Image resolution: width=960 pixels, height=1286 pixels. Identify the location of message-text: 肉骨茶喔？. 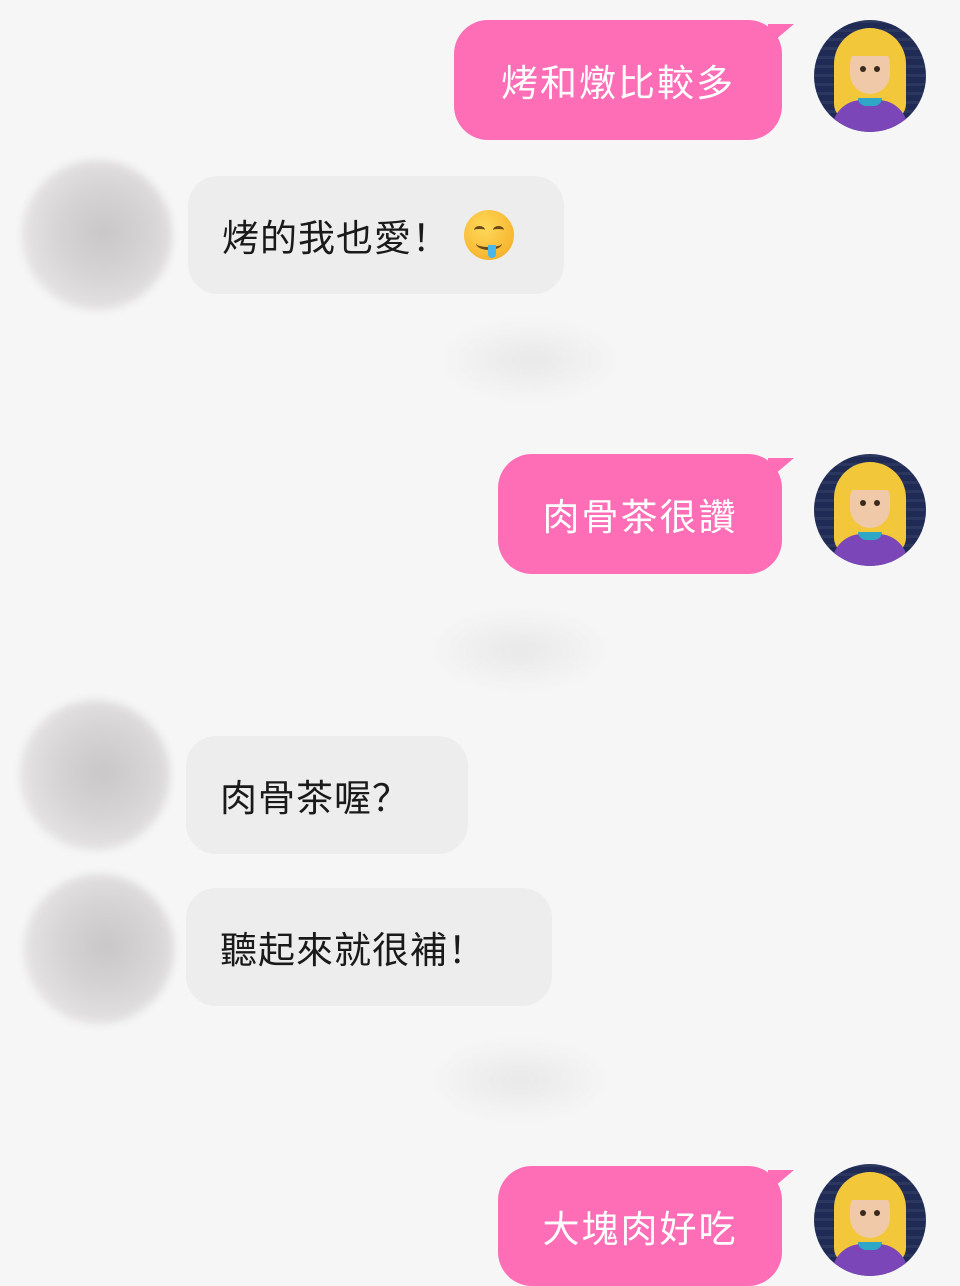
(315, 798).